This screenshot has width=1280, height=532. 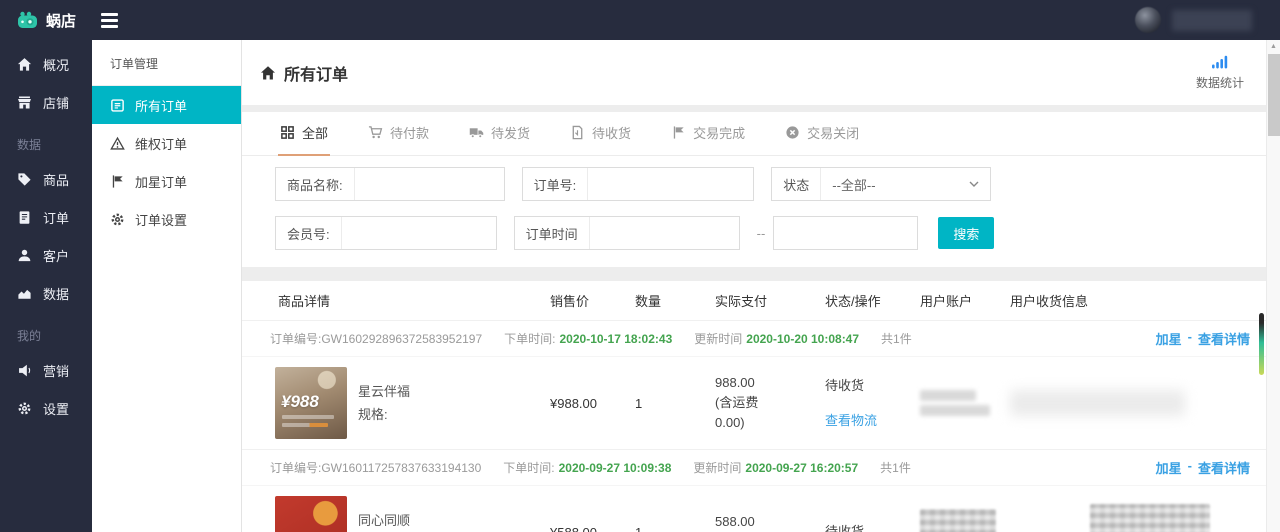 What do you see at coordinates (46, 217) in the screenshot?
I see `sidebar-item-orders: 订单` at bounding box center [46, 217].